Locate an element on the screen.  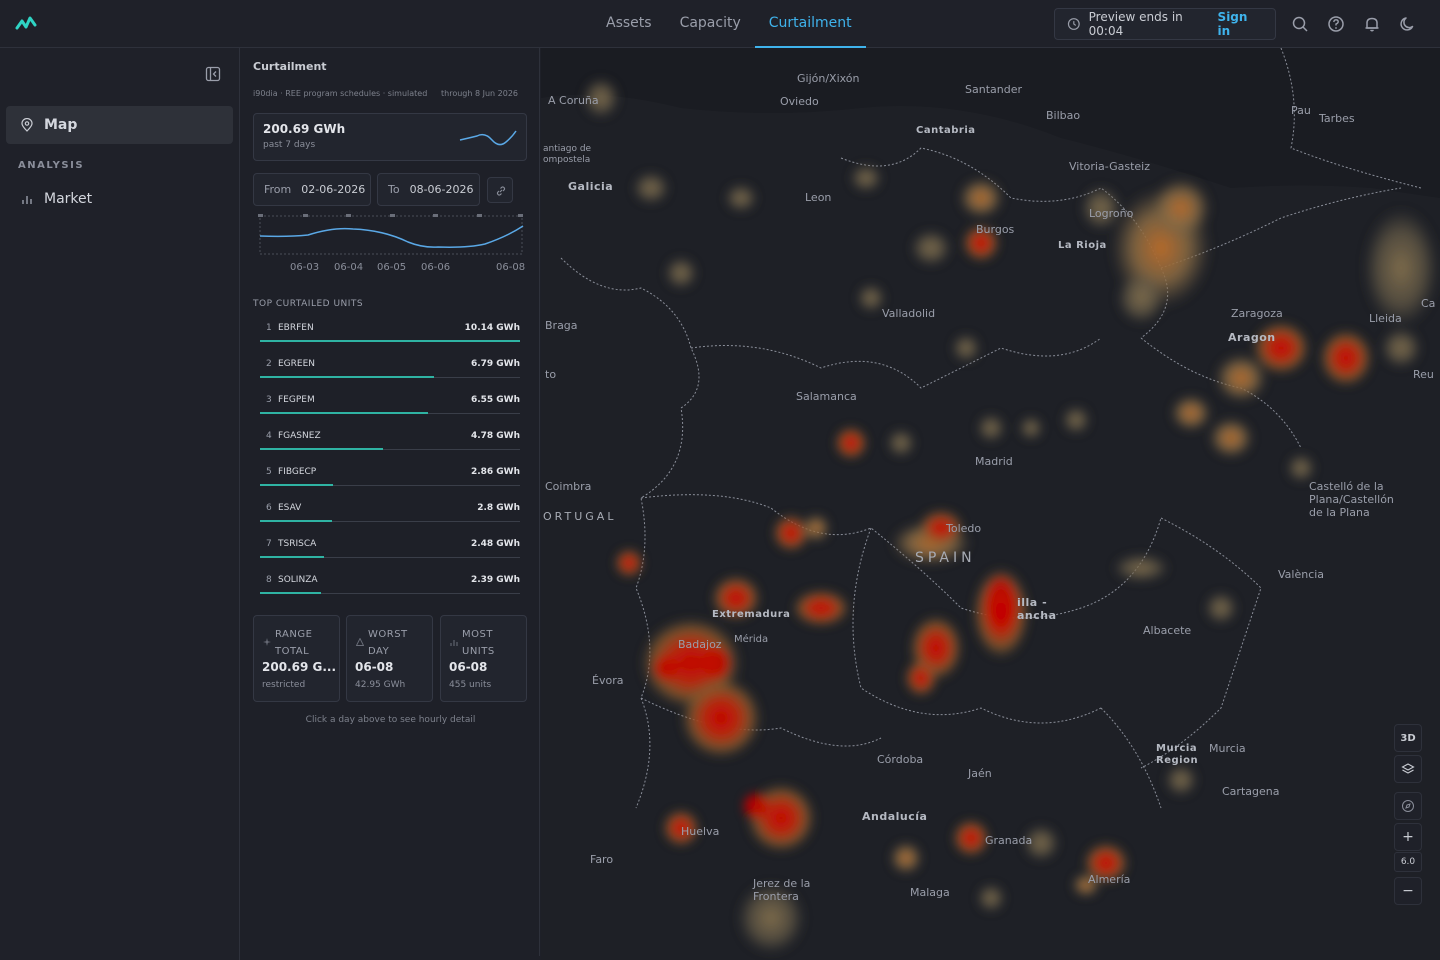
stat-value: 06-08 is located at coordinates (374, 667).